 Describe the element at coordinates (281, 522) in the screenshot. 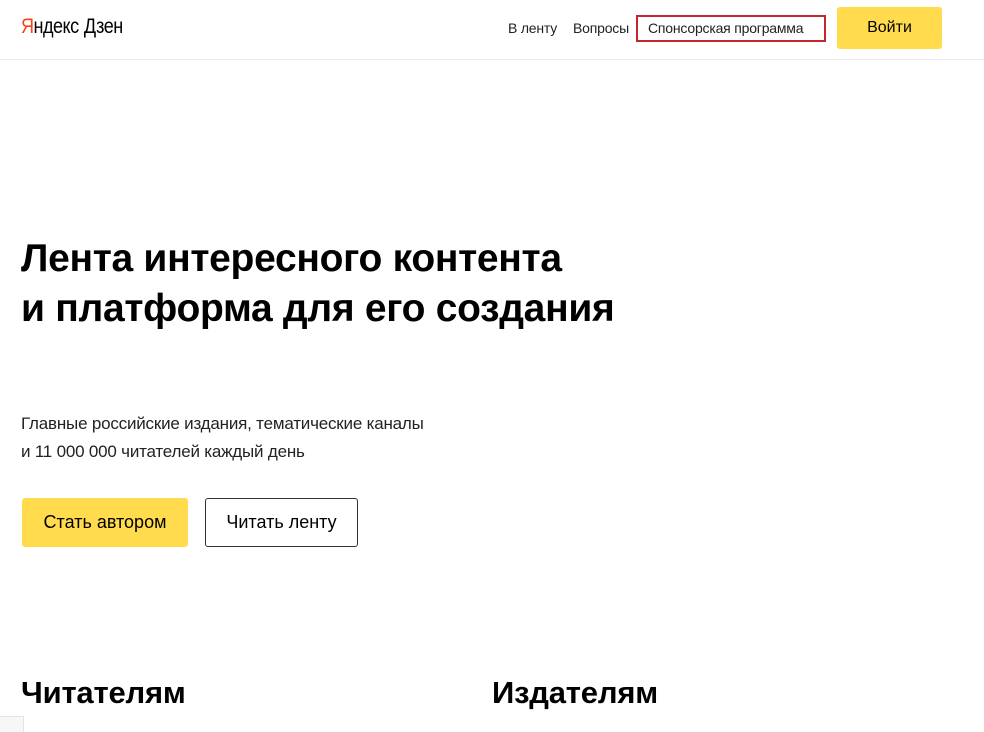

I see `read-feed-button: Читать ленту` at that location.